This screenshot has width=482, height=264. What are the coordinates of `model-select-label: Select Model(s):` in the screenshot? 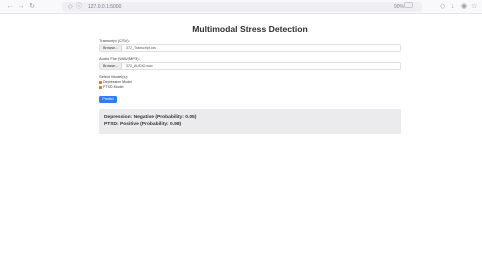 It's located at (113, 76).